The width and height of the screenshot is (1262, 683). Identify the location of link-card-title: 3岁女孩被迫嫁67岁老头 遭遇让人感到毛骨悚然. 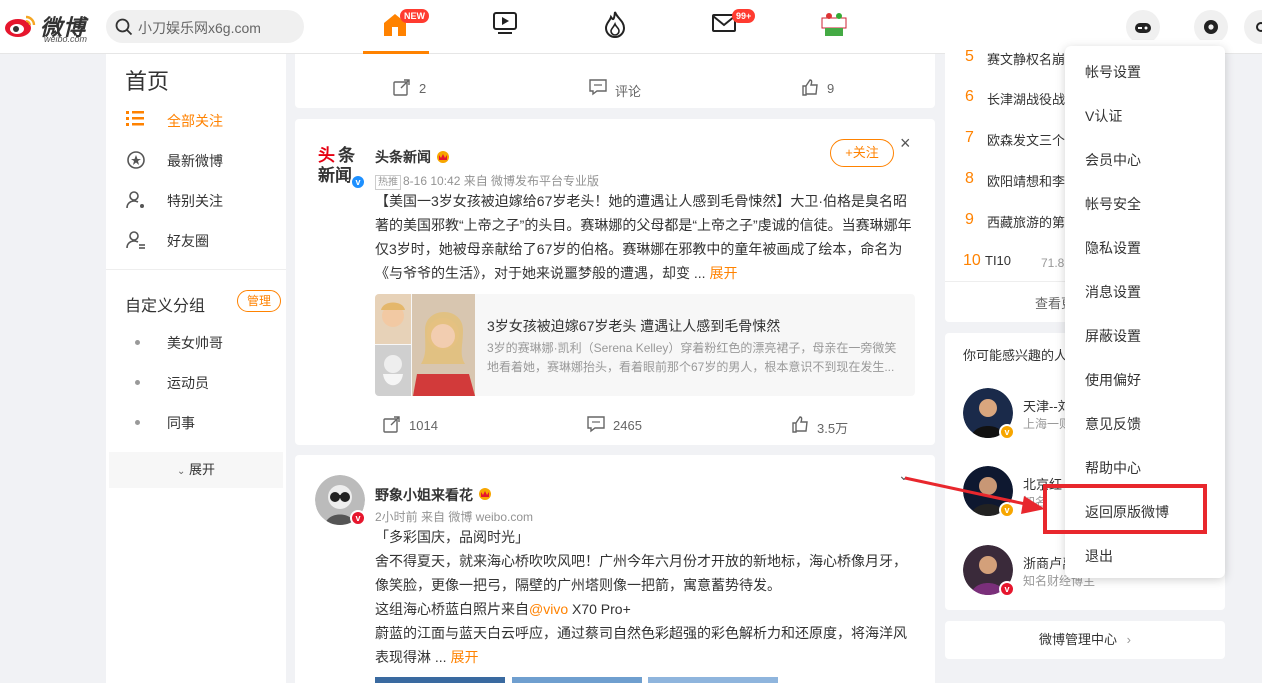
(634, 326).